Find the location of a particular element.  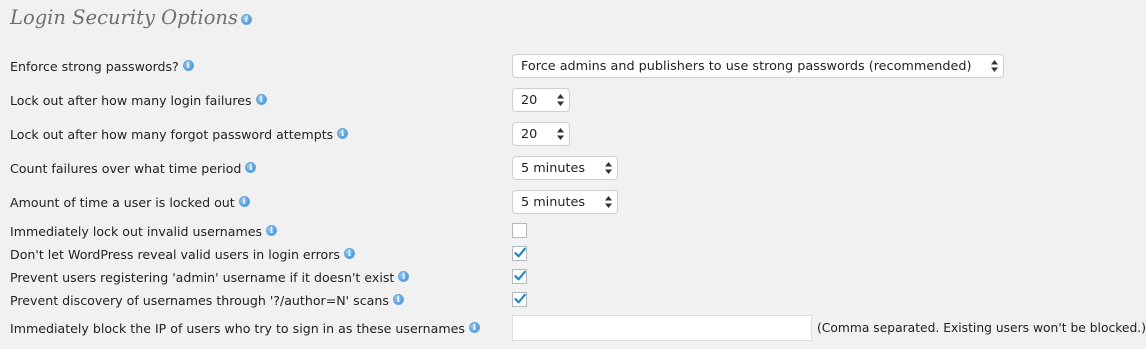

prevent-admin-username-checkbox is located at coordinates (519, 276).